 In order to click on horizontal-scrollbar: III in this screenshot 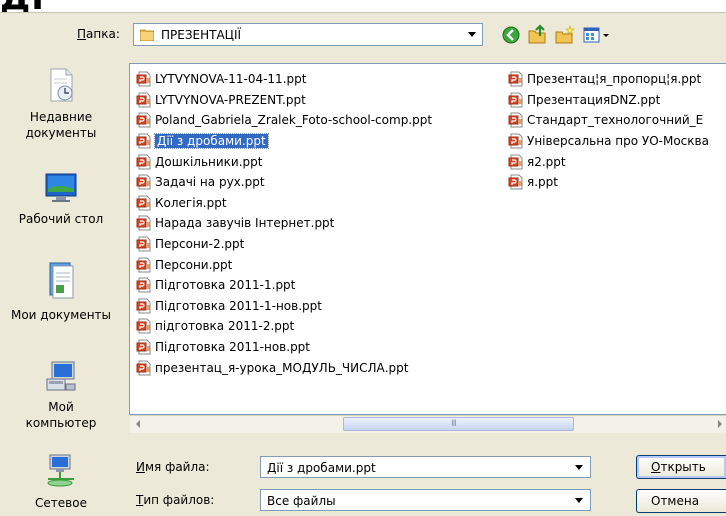, I will do `click(428, 424)`.